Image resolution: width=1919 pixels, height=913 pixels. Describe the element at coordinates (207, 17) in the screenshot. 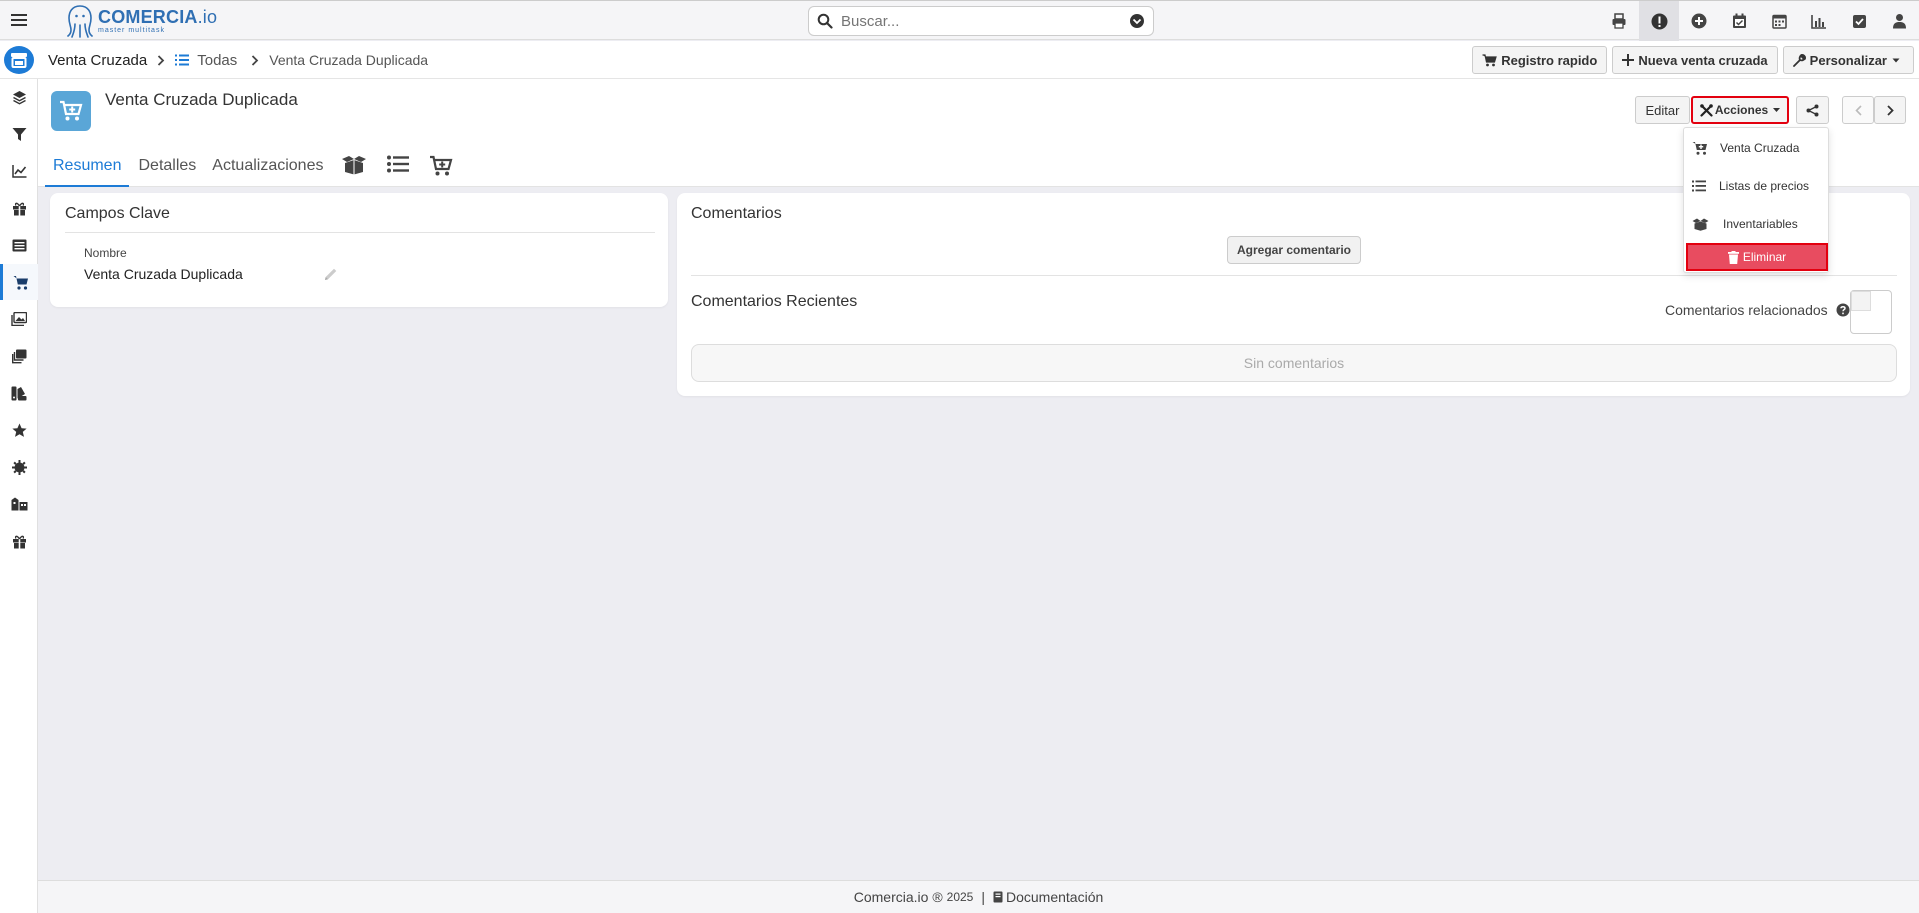

I see `logo-suffix: .io` at that location.